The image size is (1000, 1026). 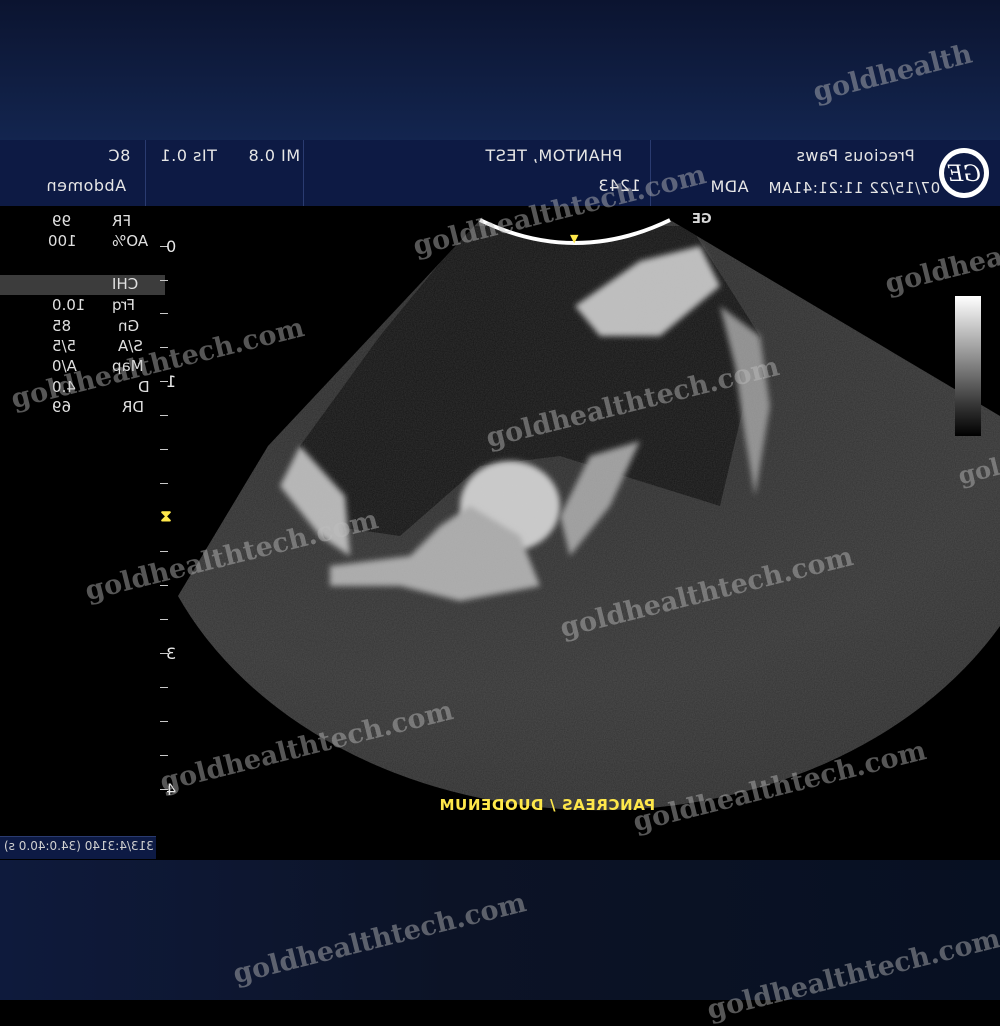 I want to click on tis-label: TIs 0.1, so click(x=188, y=155).